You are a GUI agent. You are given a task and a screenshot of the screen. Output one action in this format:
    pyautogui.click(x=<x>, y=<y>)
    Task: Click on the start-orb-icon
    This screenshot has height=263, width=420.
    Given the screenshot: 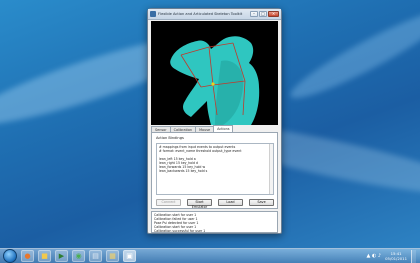 What is the action you would take?
    pyautogui.click(x=10, y=256)
    